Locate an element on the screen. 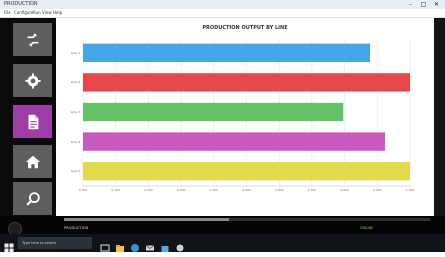  nav-refresh-button is located at coordinates (32, 39).